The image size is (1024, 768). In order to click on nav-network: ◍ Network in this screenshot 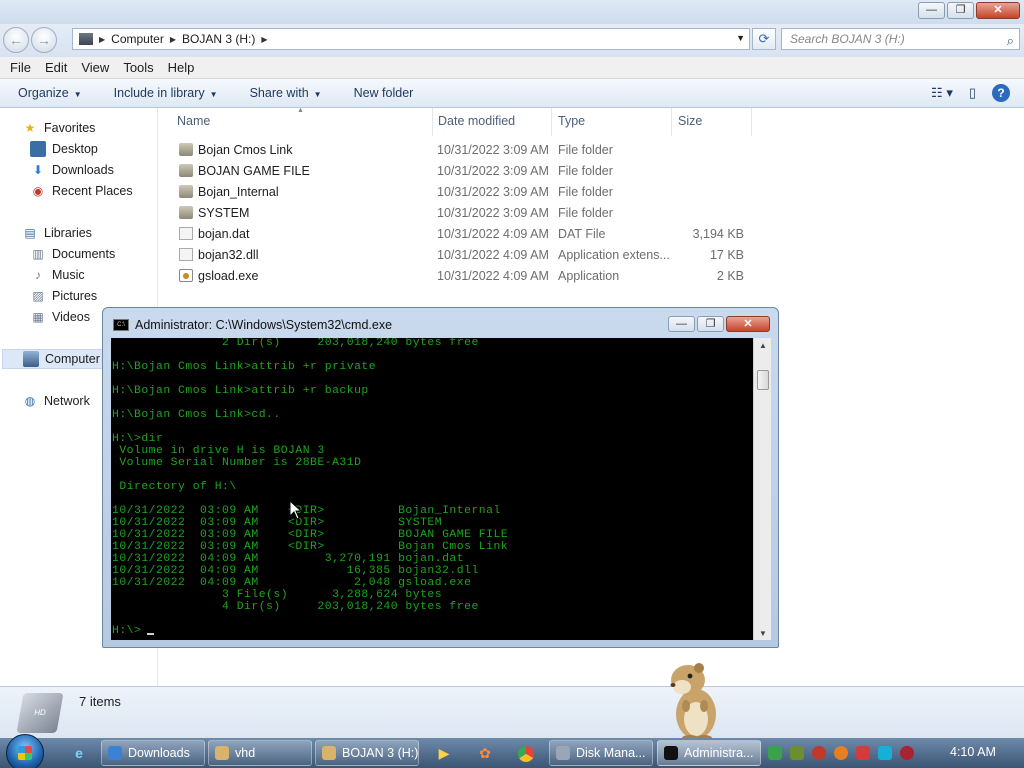, I will do `click(56, 401)`.